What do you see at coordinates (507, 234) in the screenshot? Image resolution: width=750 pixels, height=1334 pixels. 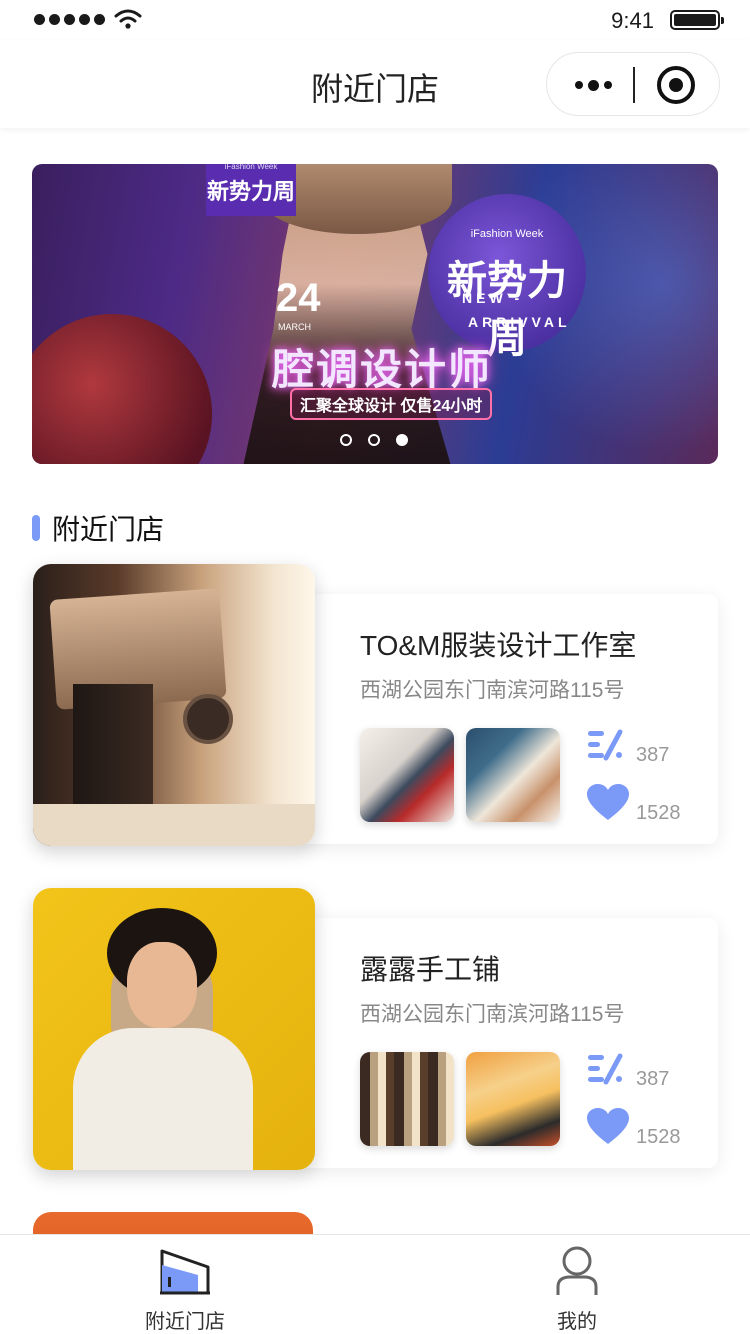 I see `banner-circle-sub: iFashion Week` at bounding box center [507, 234].